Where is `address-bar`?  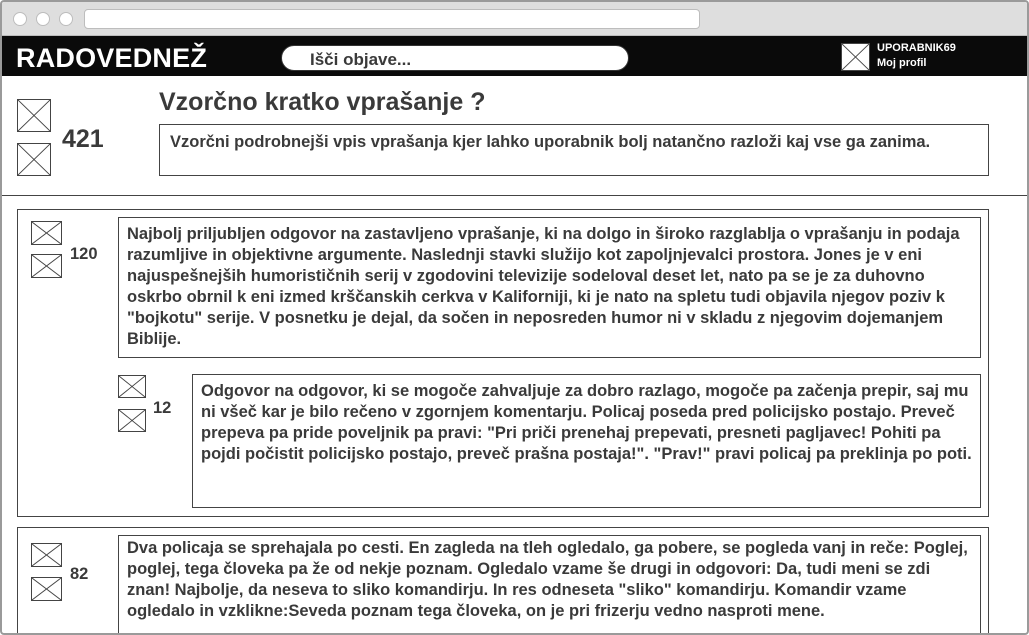
address-bar is located at coordinates (392, 19).